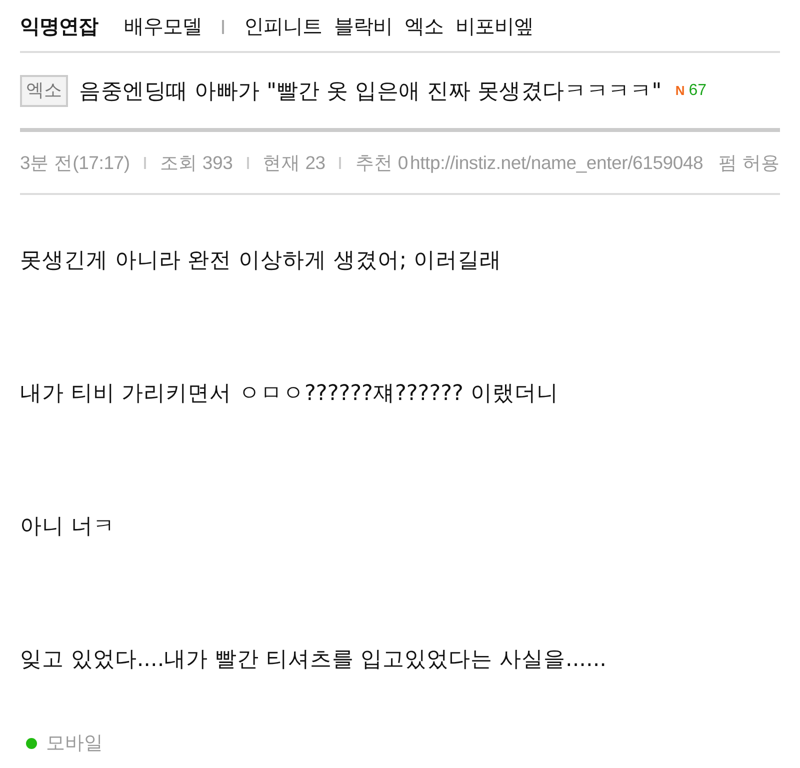 This screenshot has height=768, width=800. What do you see at coordinates (697, 91) in the screenshot?
I see `comment-count: 67` at bounding box center [697, 91].